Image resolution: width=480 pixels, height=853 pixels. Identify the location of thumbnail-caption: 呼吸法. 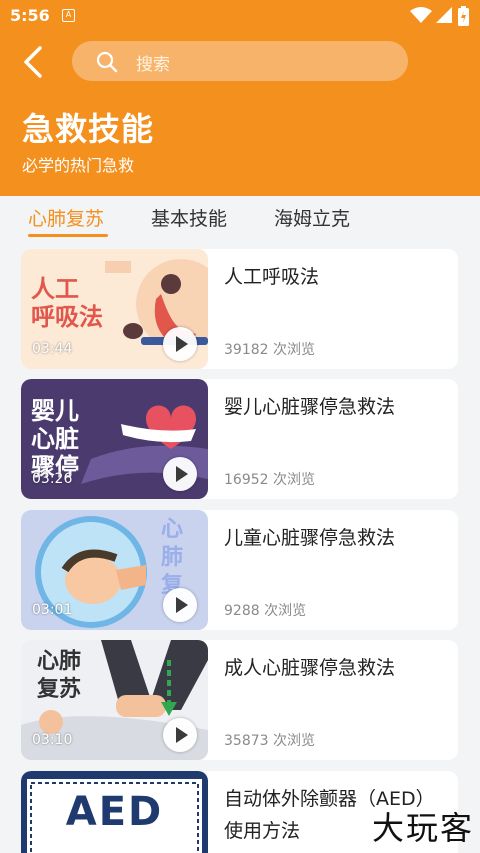
(67, 317).